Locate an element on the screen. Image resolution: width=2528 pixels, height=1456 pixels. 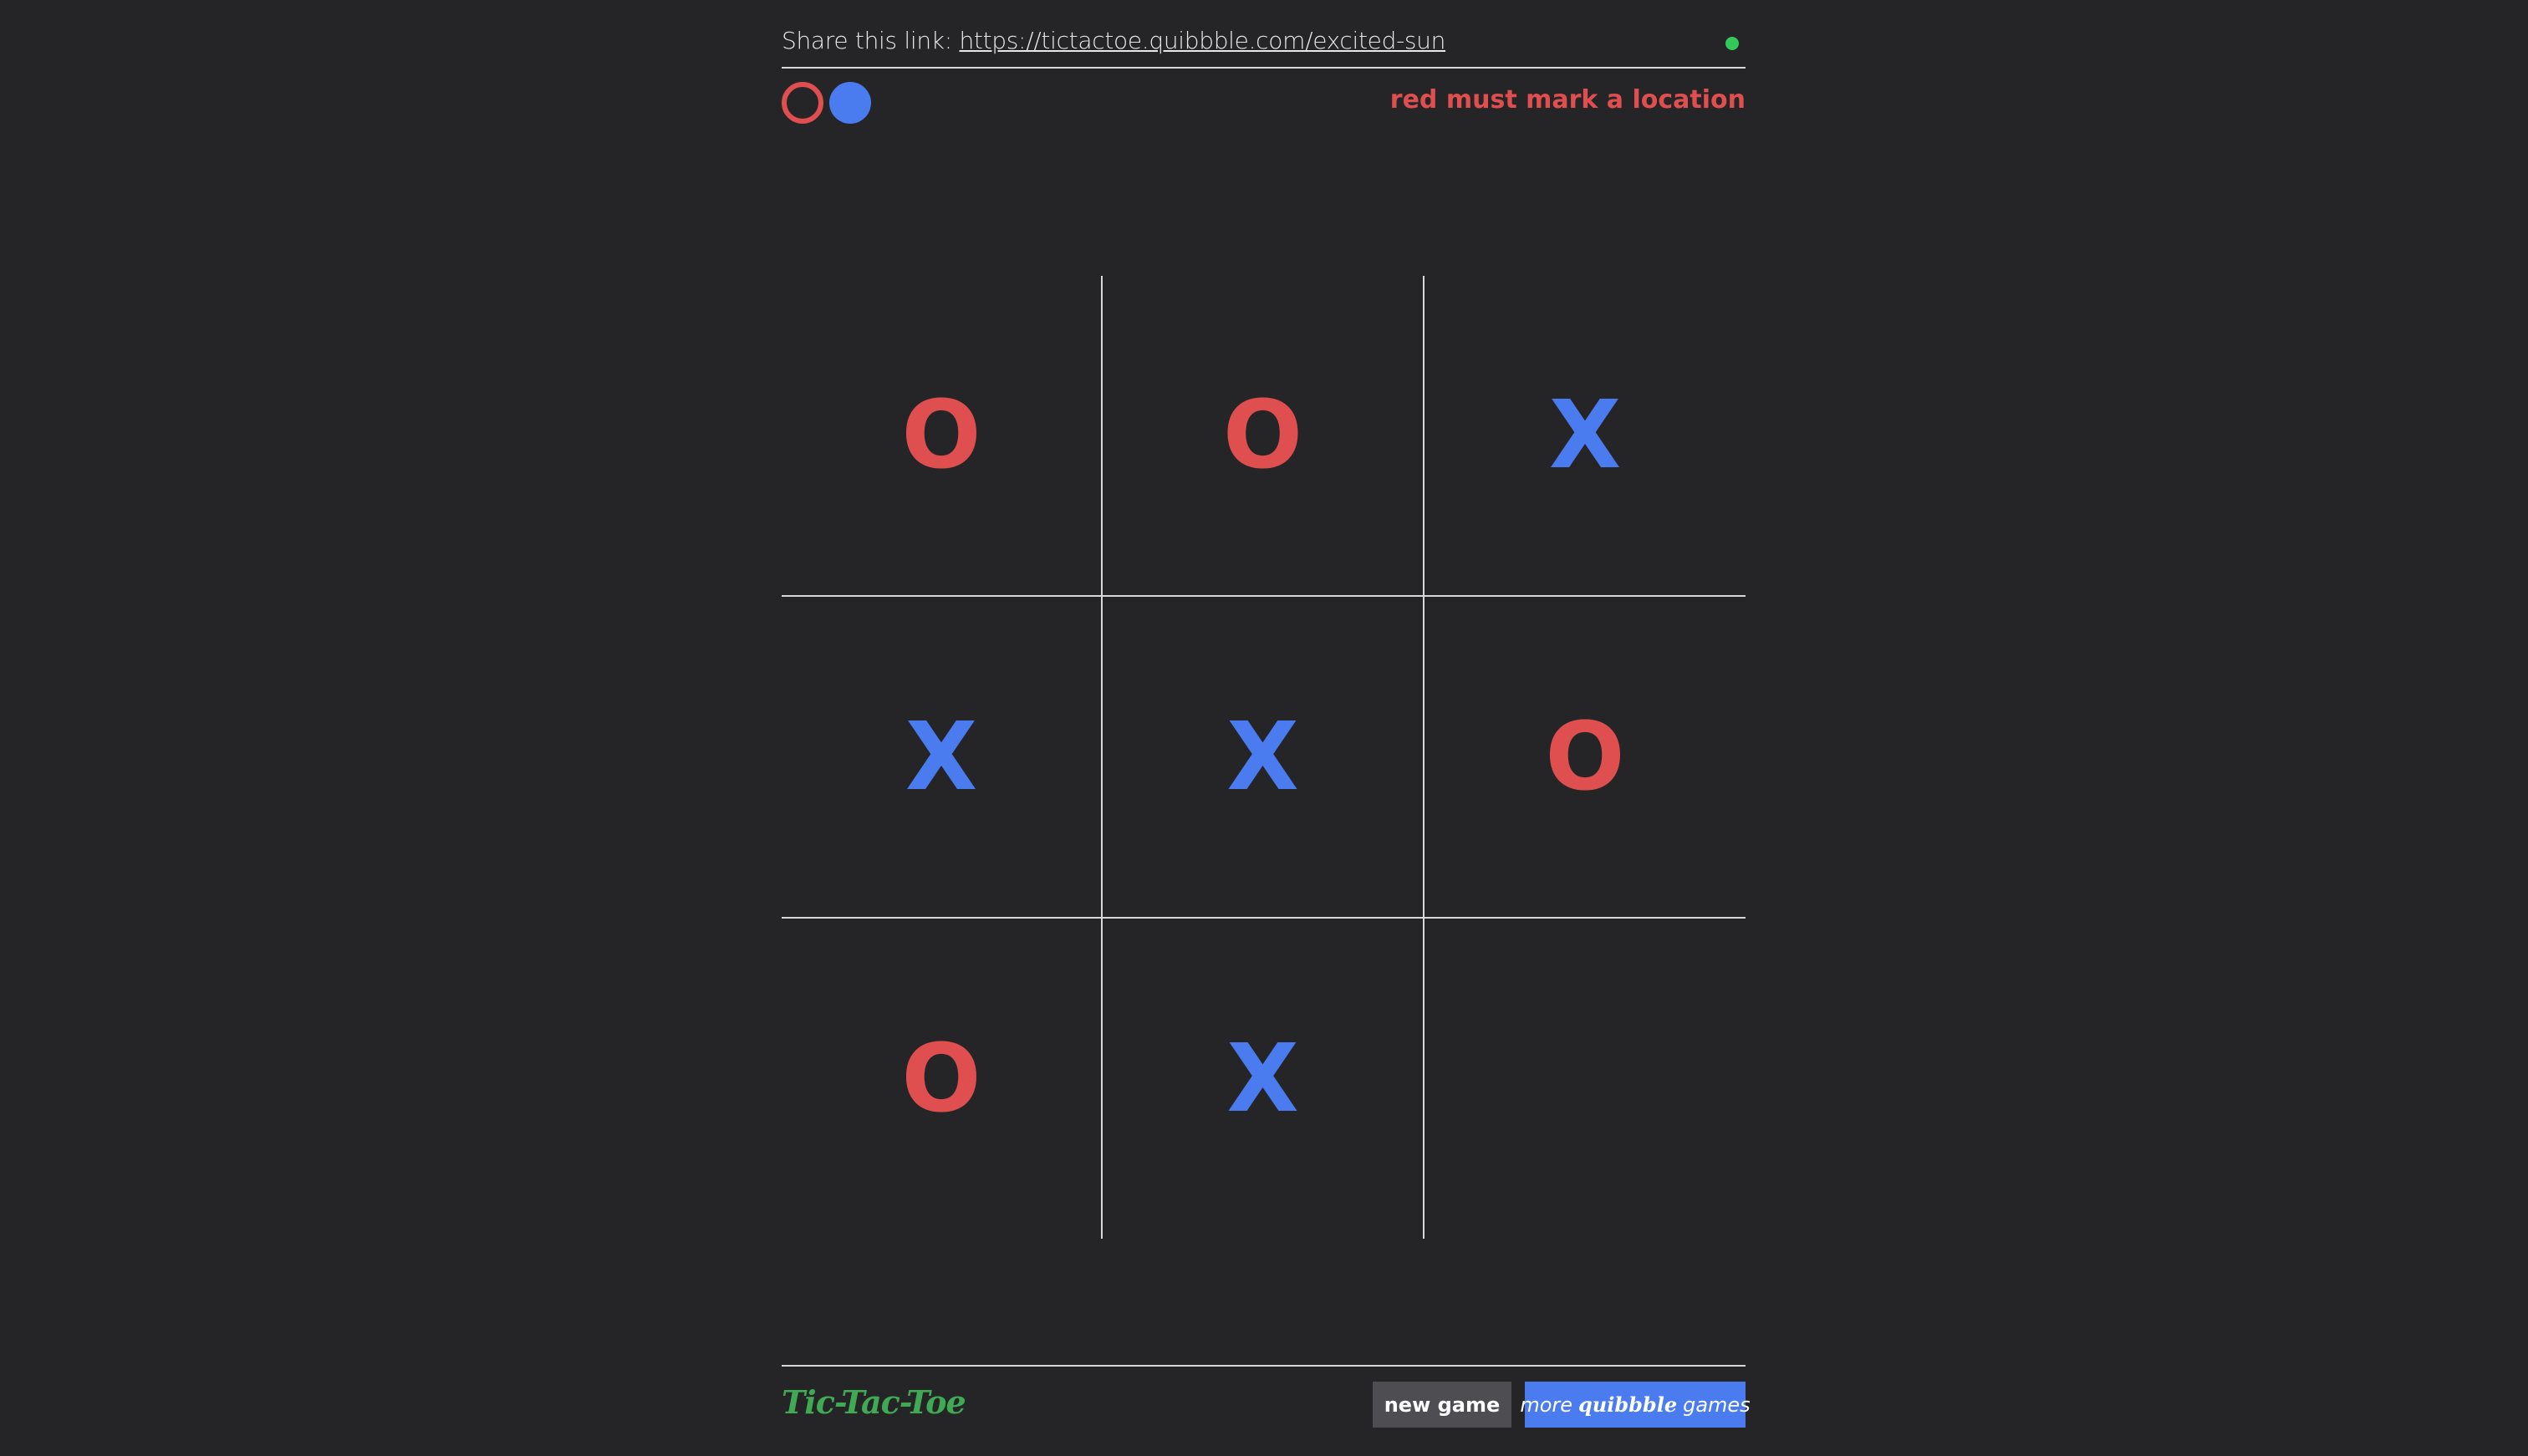
red-player-ring-icon is located at coordinates (802, 103).